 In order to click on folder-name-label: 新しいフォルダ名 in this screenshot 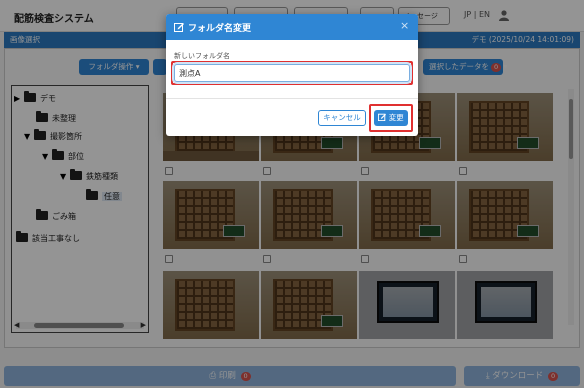, I will do `click(202, 56)`.